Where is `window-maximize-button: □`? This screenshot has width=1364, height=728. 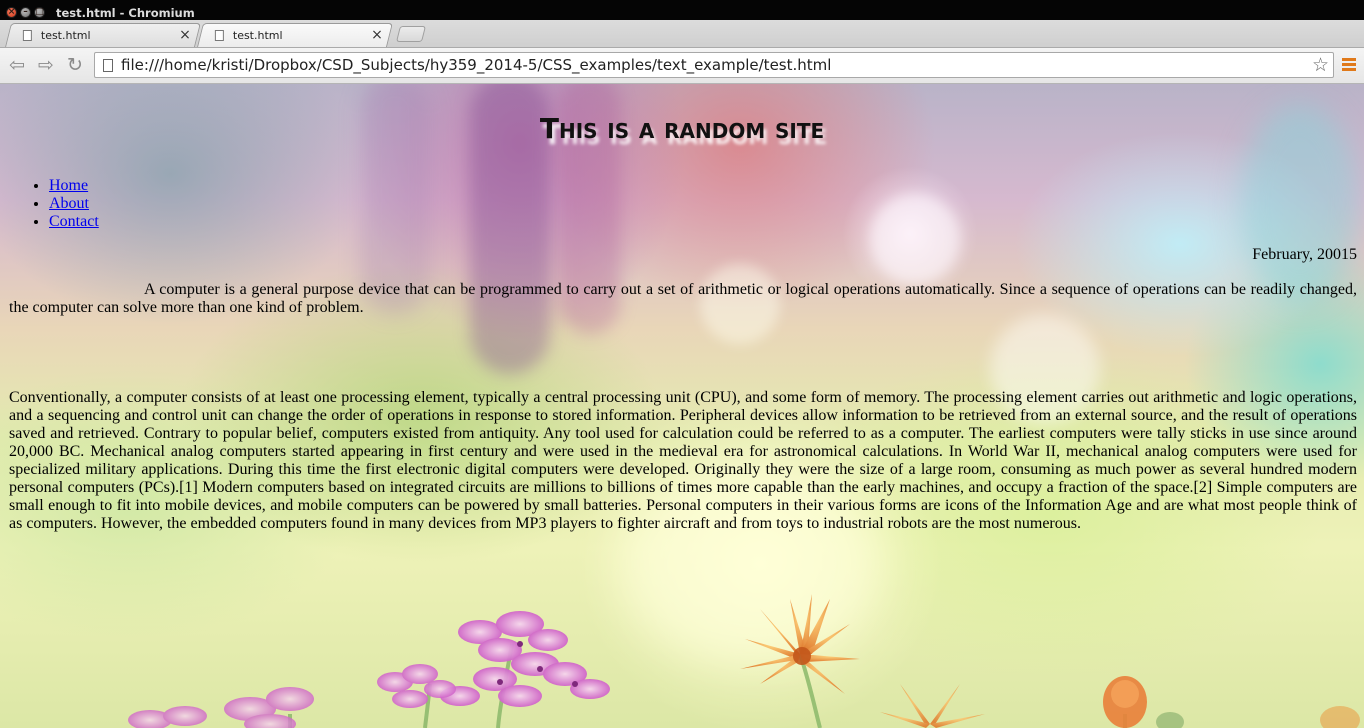 window-maximize-button: □ is located at coordinates (39, 12).